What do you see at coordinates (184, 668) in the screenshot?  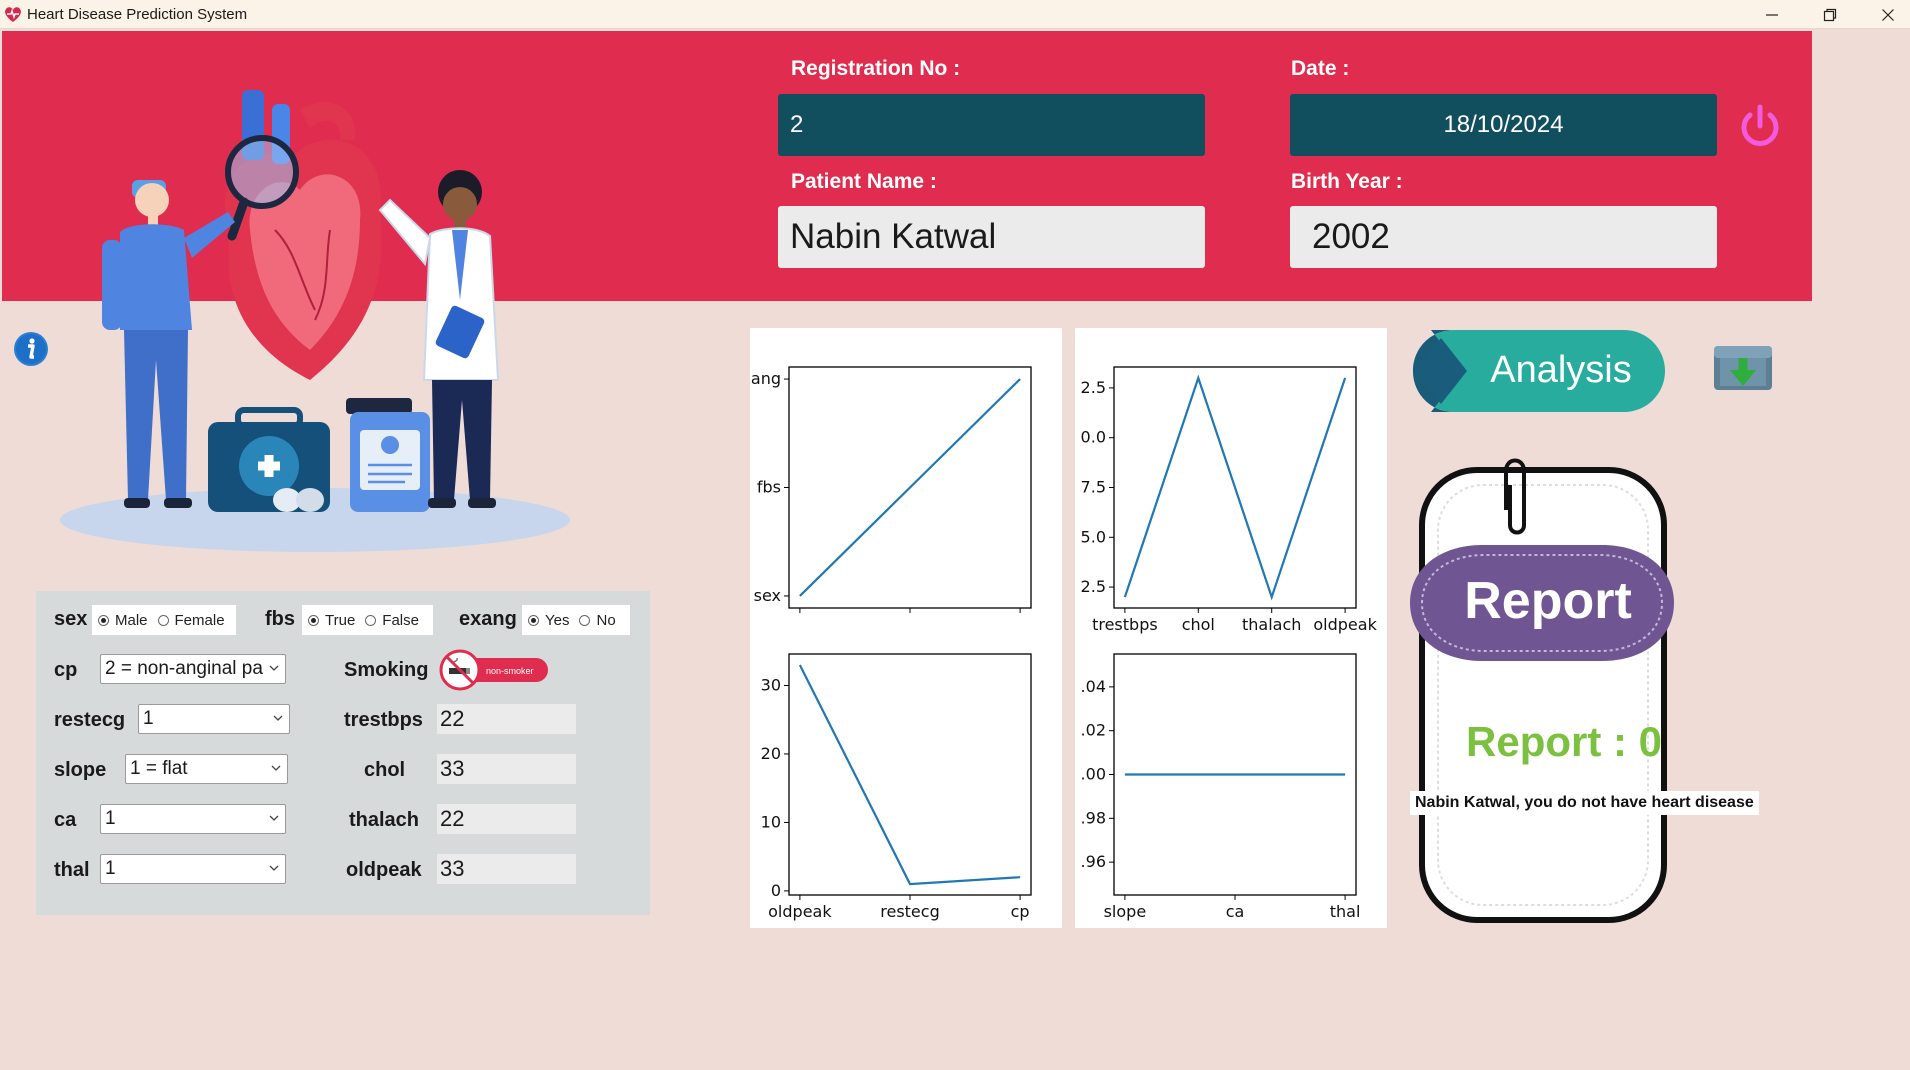 I see `cp-select-value: 2 = non-anginal pa` at bounding box center [184, 668].